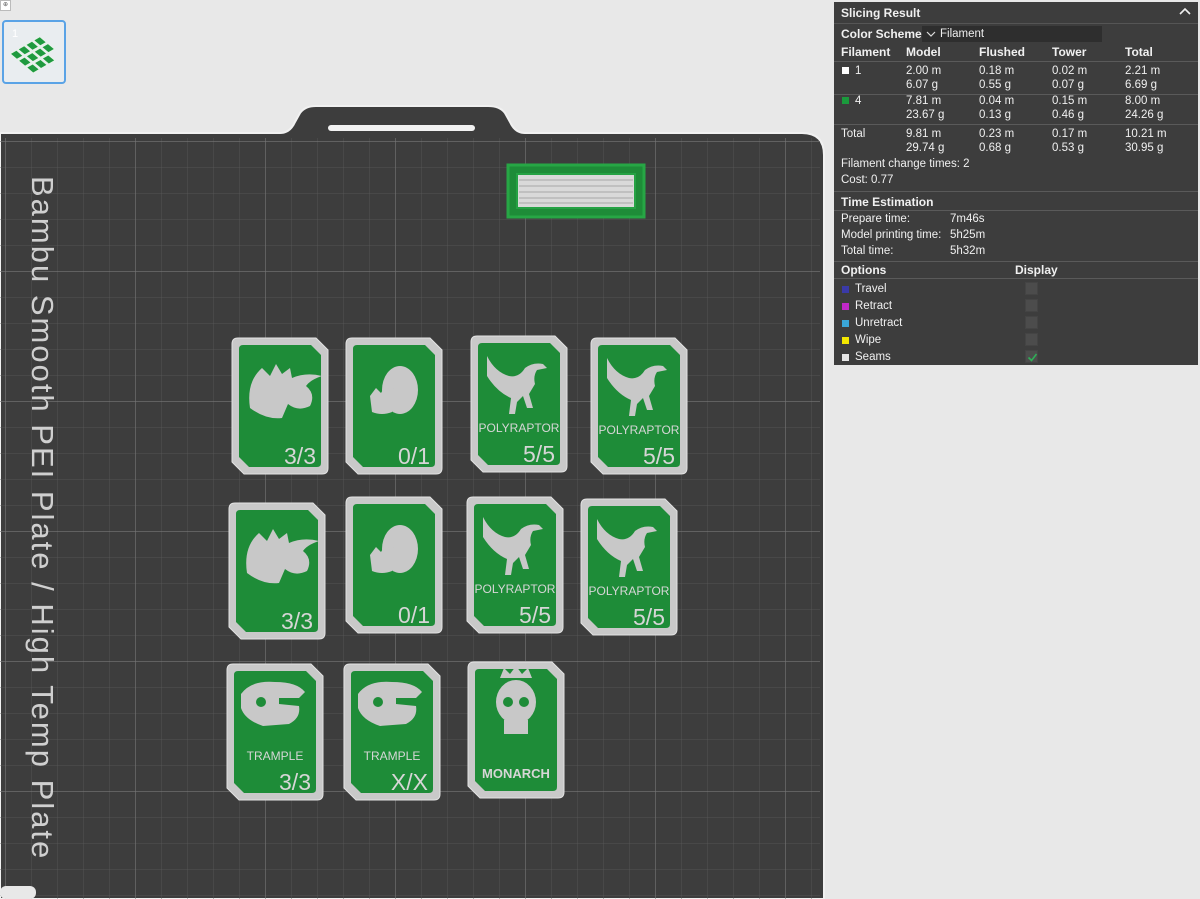  Describe the element at coordinates (874, 306) in the screenshot. I see `option-label: Retract` at that location.